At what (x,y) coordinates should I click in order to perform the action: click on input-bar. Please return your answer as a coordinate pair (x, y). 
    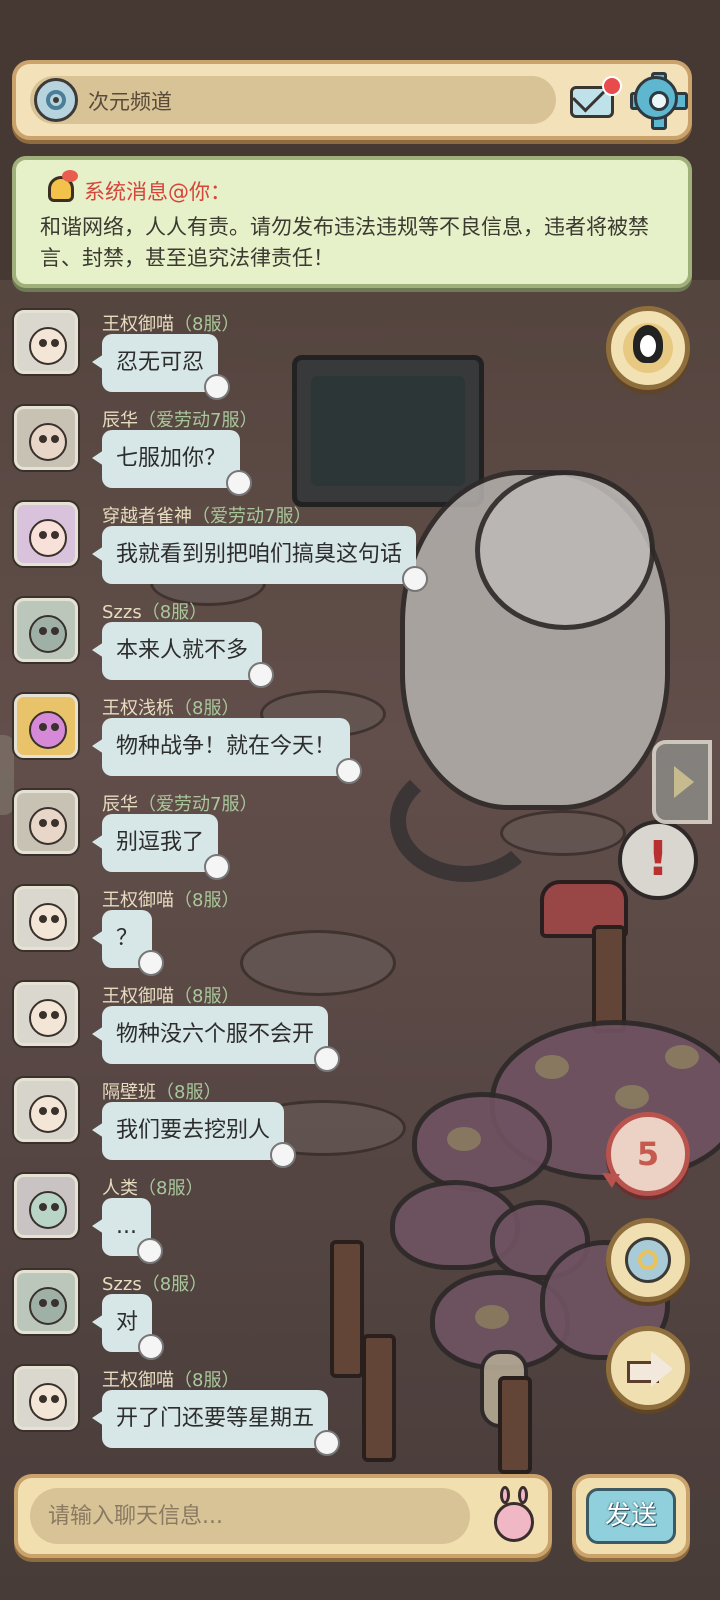
    Looking at the image, I should click on (283, 1516).